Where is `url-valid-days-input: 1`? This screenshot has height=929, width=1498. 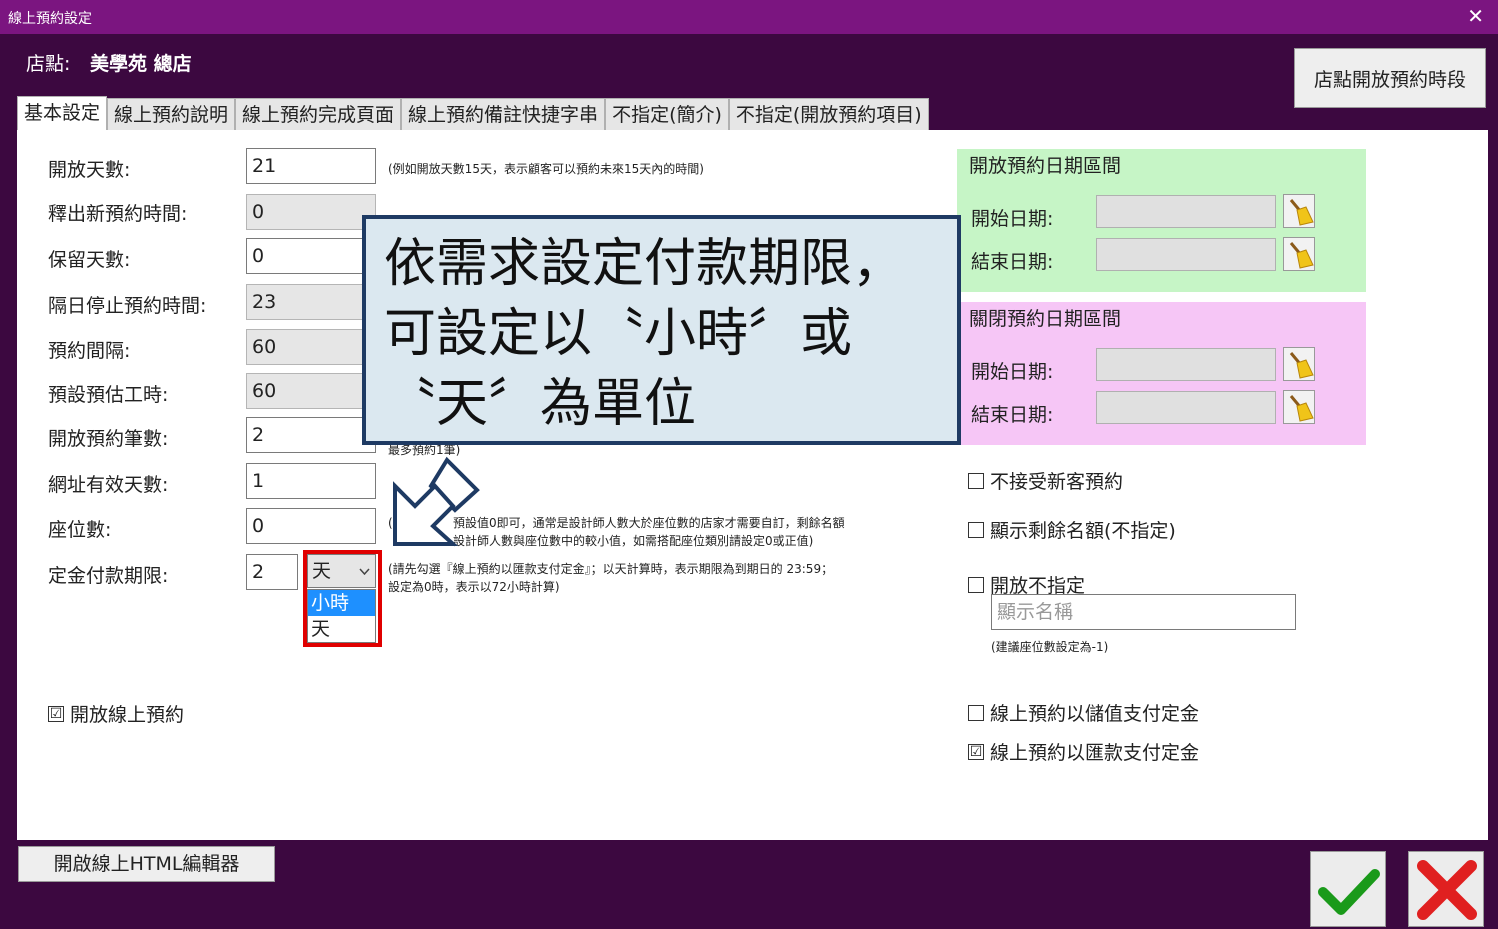
url-valid-days-input: 1 is located at coordinates (311, 481).